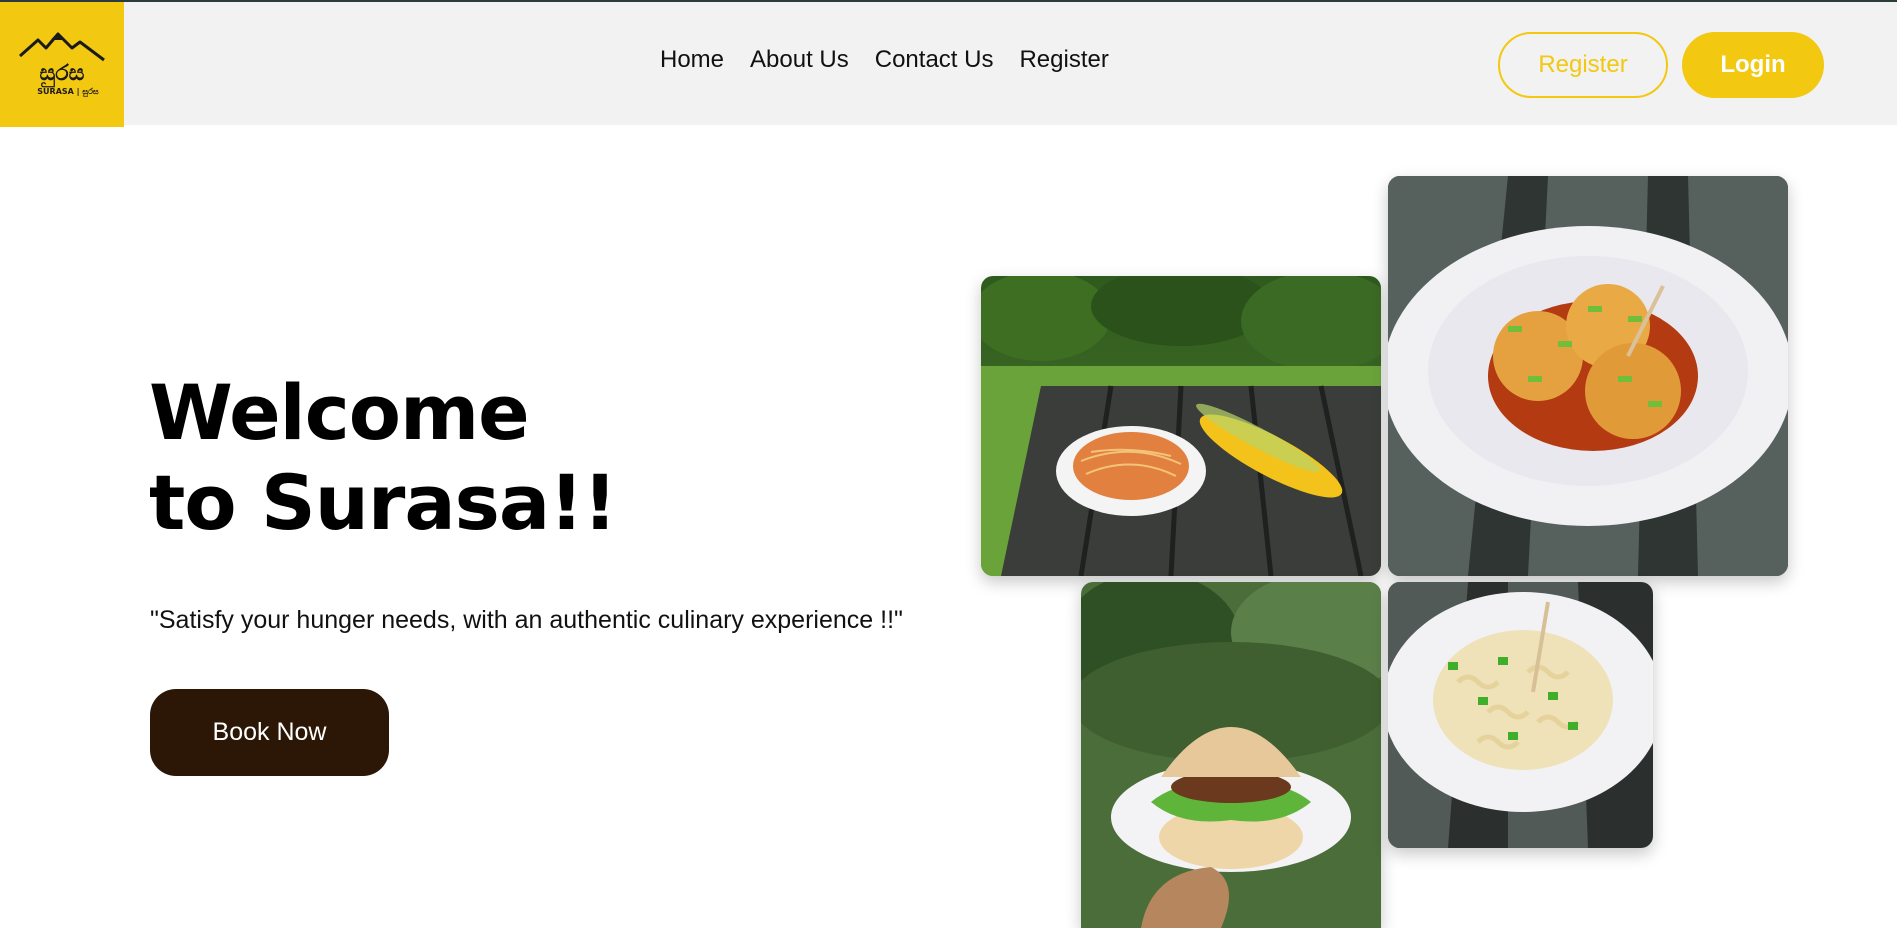  I want to click on svg-text: සුරස, so click(62, 74).